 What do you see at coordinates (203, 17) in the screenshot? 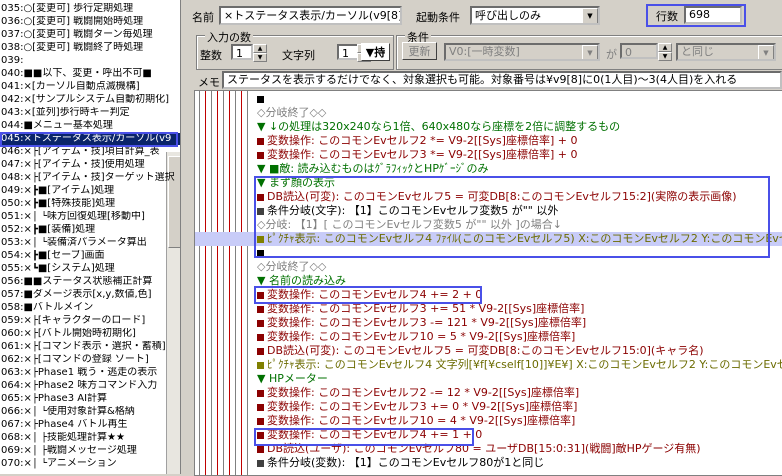
I see `name-label: 名前` at bounding box center [203, 17].